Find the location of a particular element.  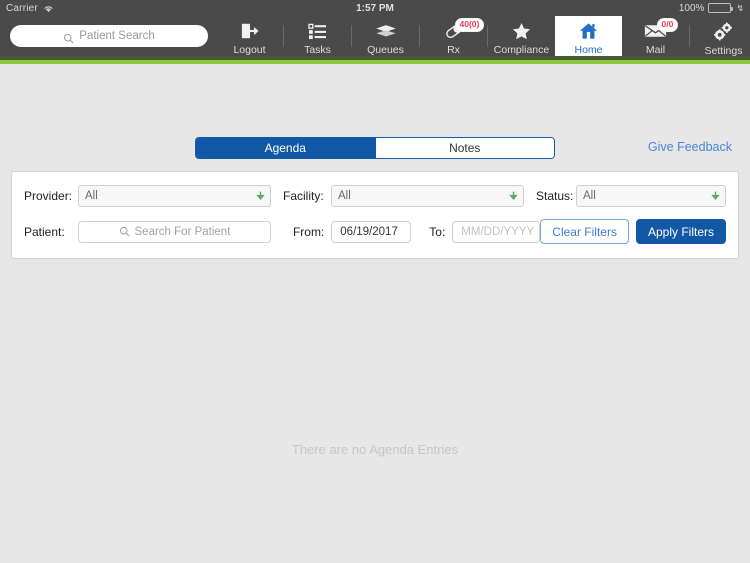

patient-search-input: Patient Search is located at coordinates (109, 36).